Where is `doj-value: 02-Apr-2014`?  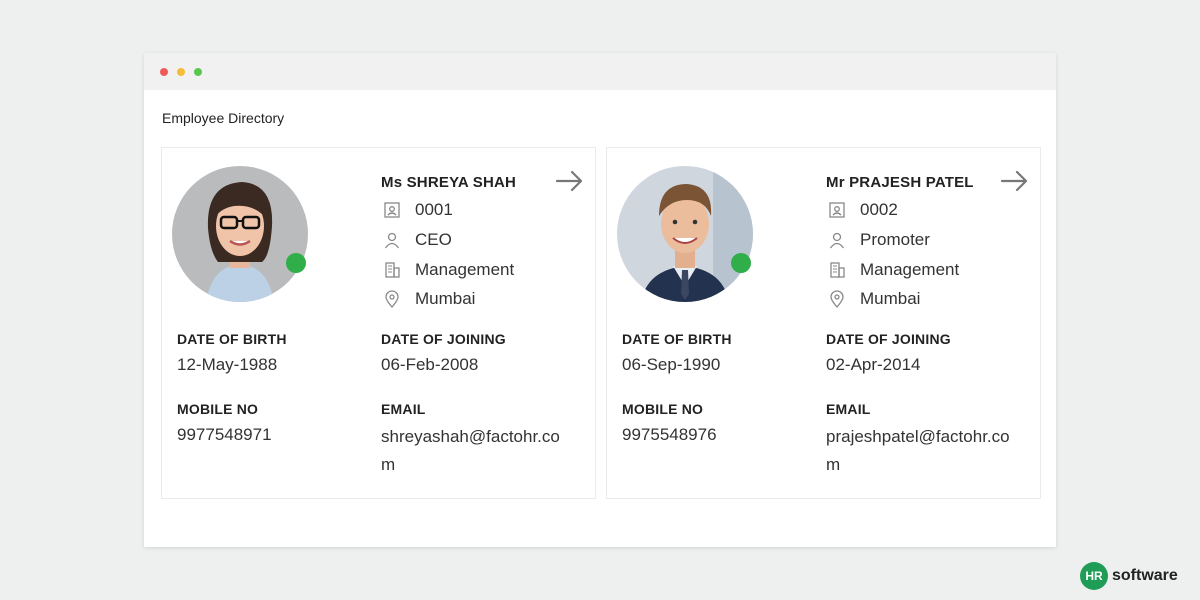
doj-value: 02-Apr-2014 is located at coordinates (873, 364).